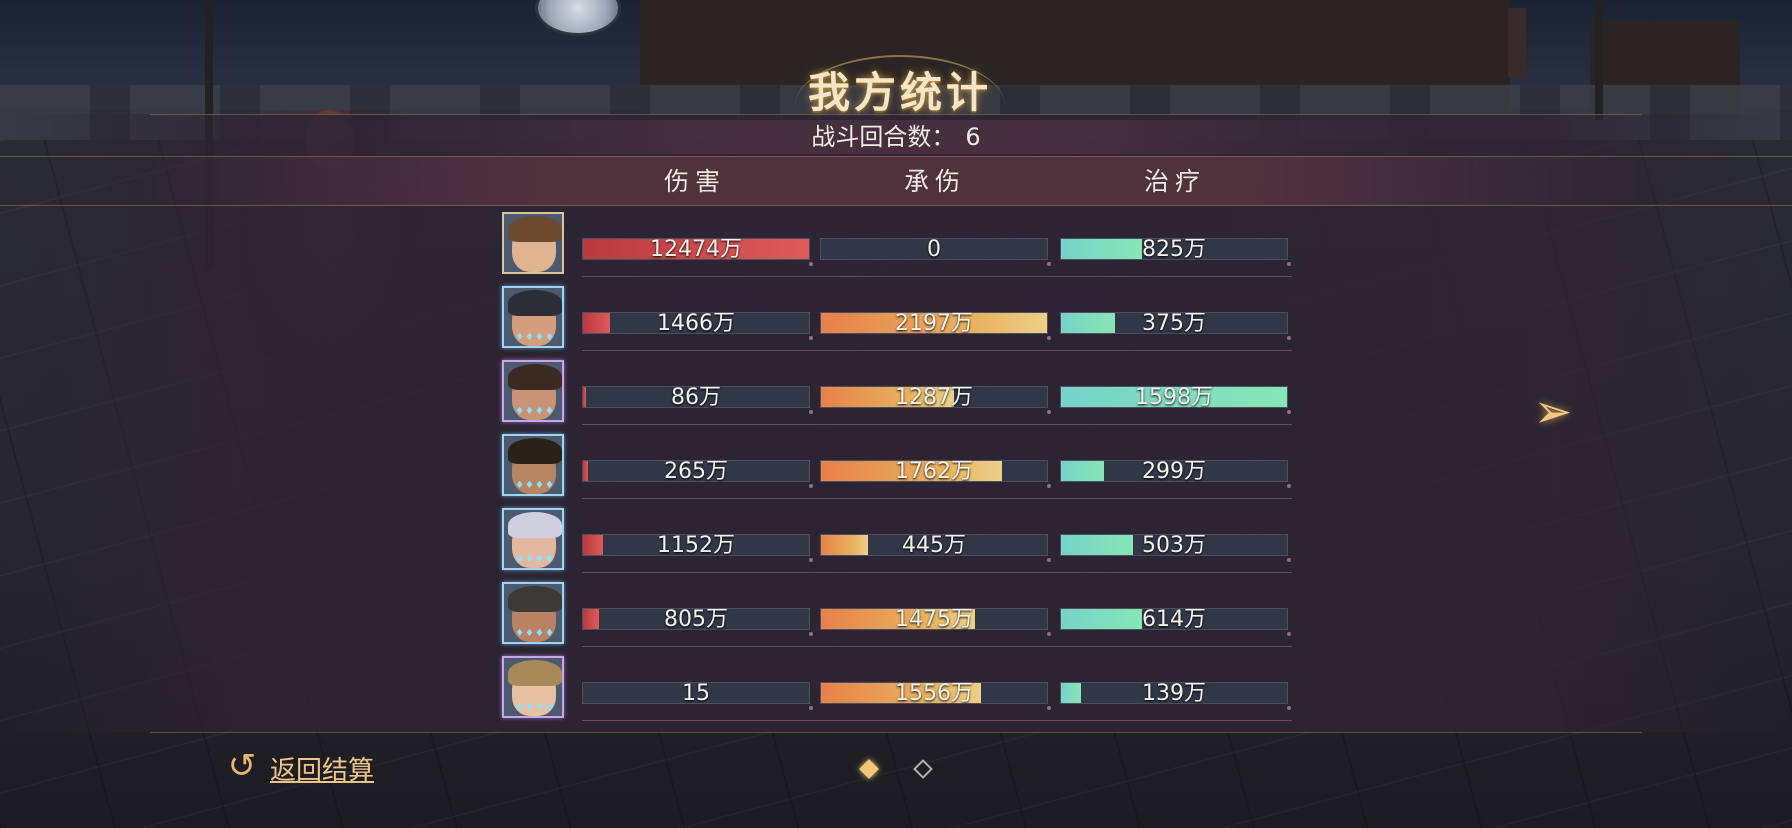  What do you see at coordinates (1517, 43) in the screenshot?
I see `banner` at bounding box center [1517, 43].